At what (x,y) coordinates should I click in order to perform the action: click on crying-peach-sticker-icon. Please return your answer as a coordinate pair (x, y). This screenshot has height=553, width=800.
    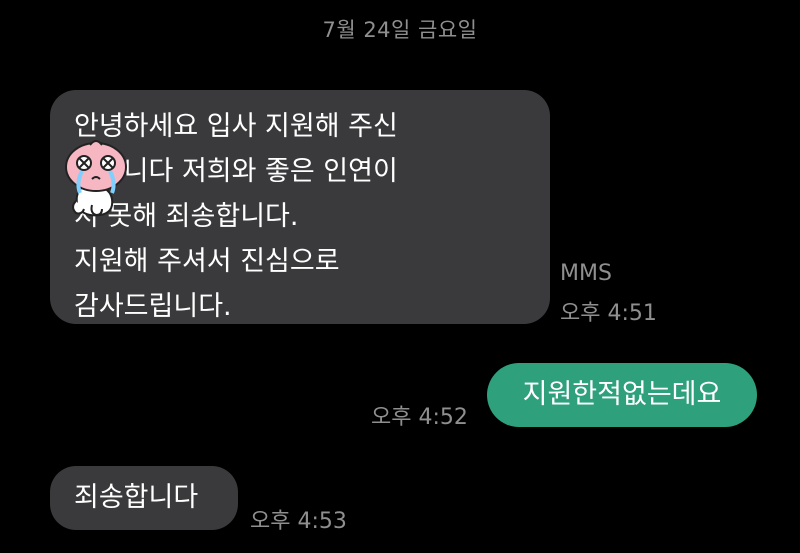
    Looking at the image, I should click on (96, 178).